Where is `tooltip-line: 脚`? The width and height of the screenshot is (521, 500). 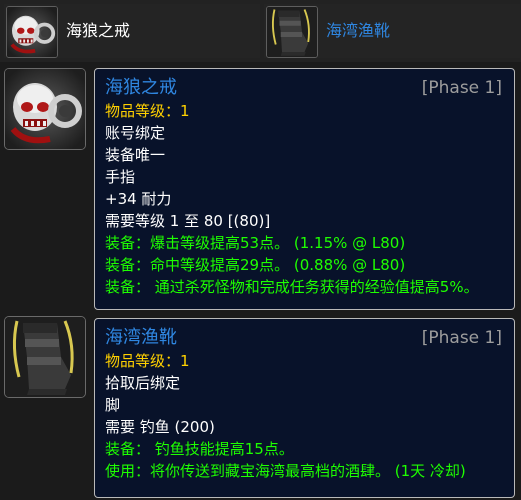 tooltip-line: 脚 is located at coordinates (113, 405).